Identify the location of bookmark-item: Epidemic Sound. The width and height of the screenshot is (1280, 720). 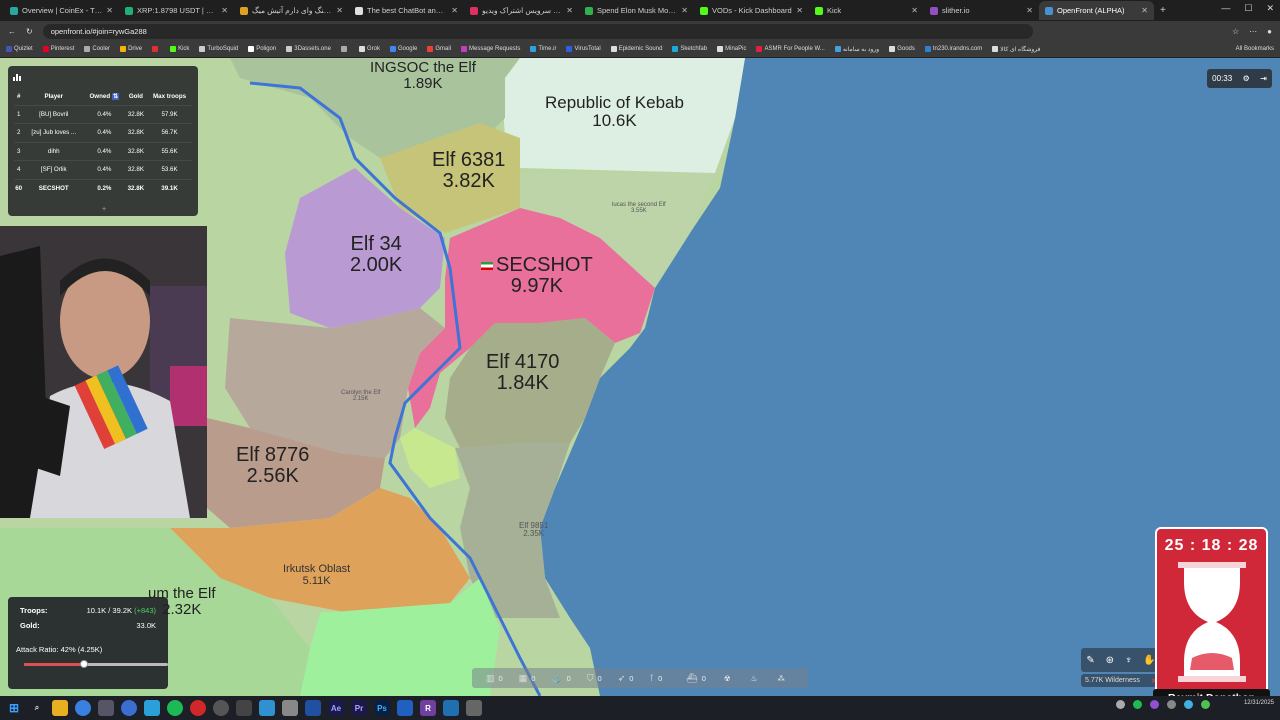
(636, 49).